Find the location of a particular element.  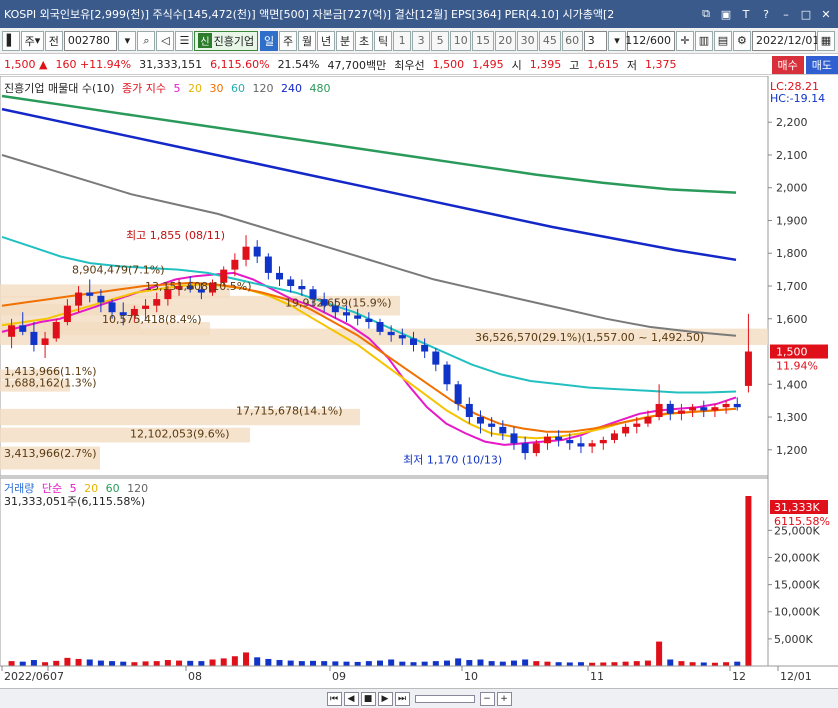

high-label: 고 is located at coordinates (574, 65).